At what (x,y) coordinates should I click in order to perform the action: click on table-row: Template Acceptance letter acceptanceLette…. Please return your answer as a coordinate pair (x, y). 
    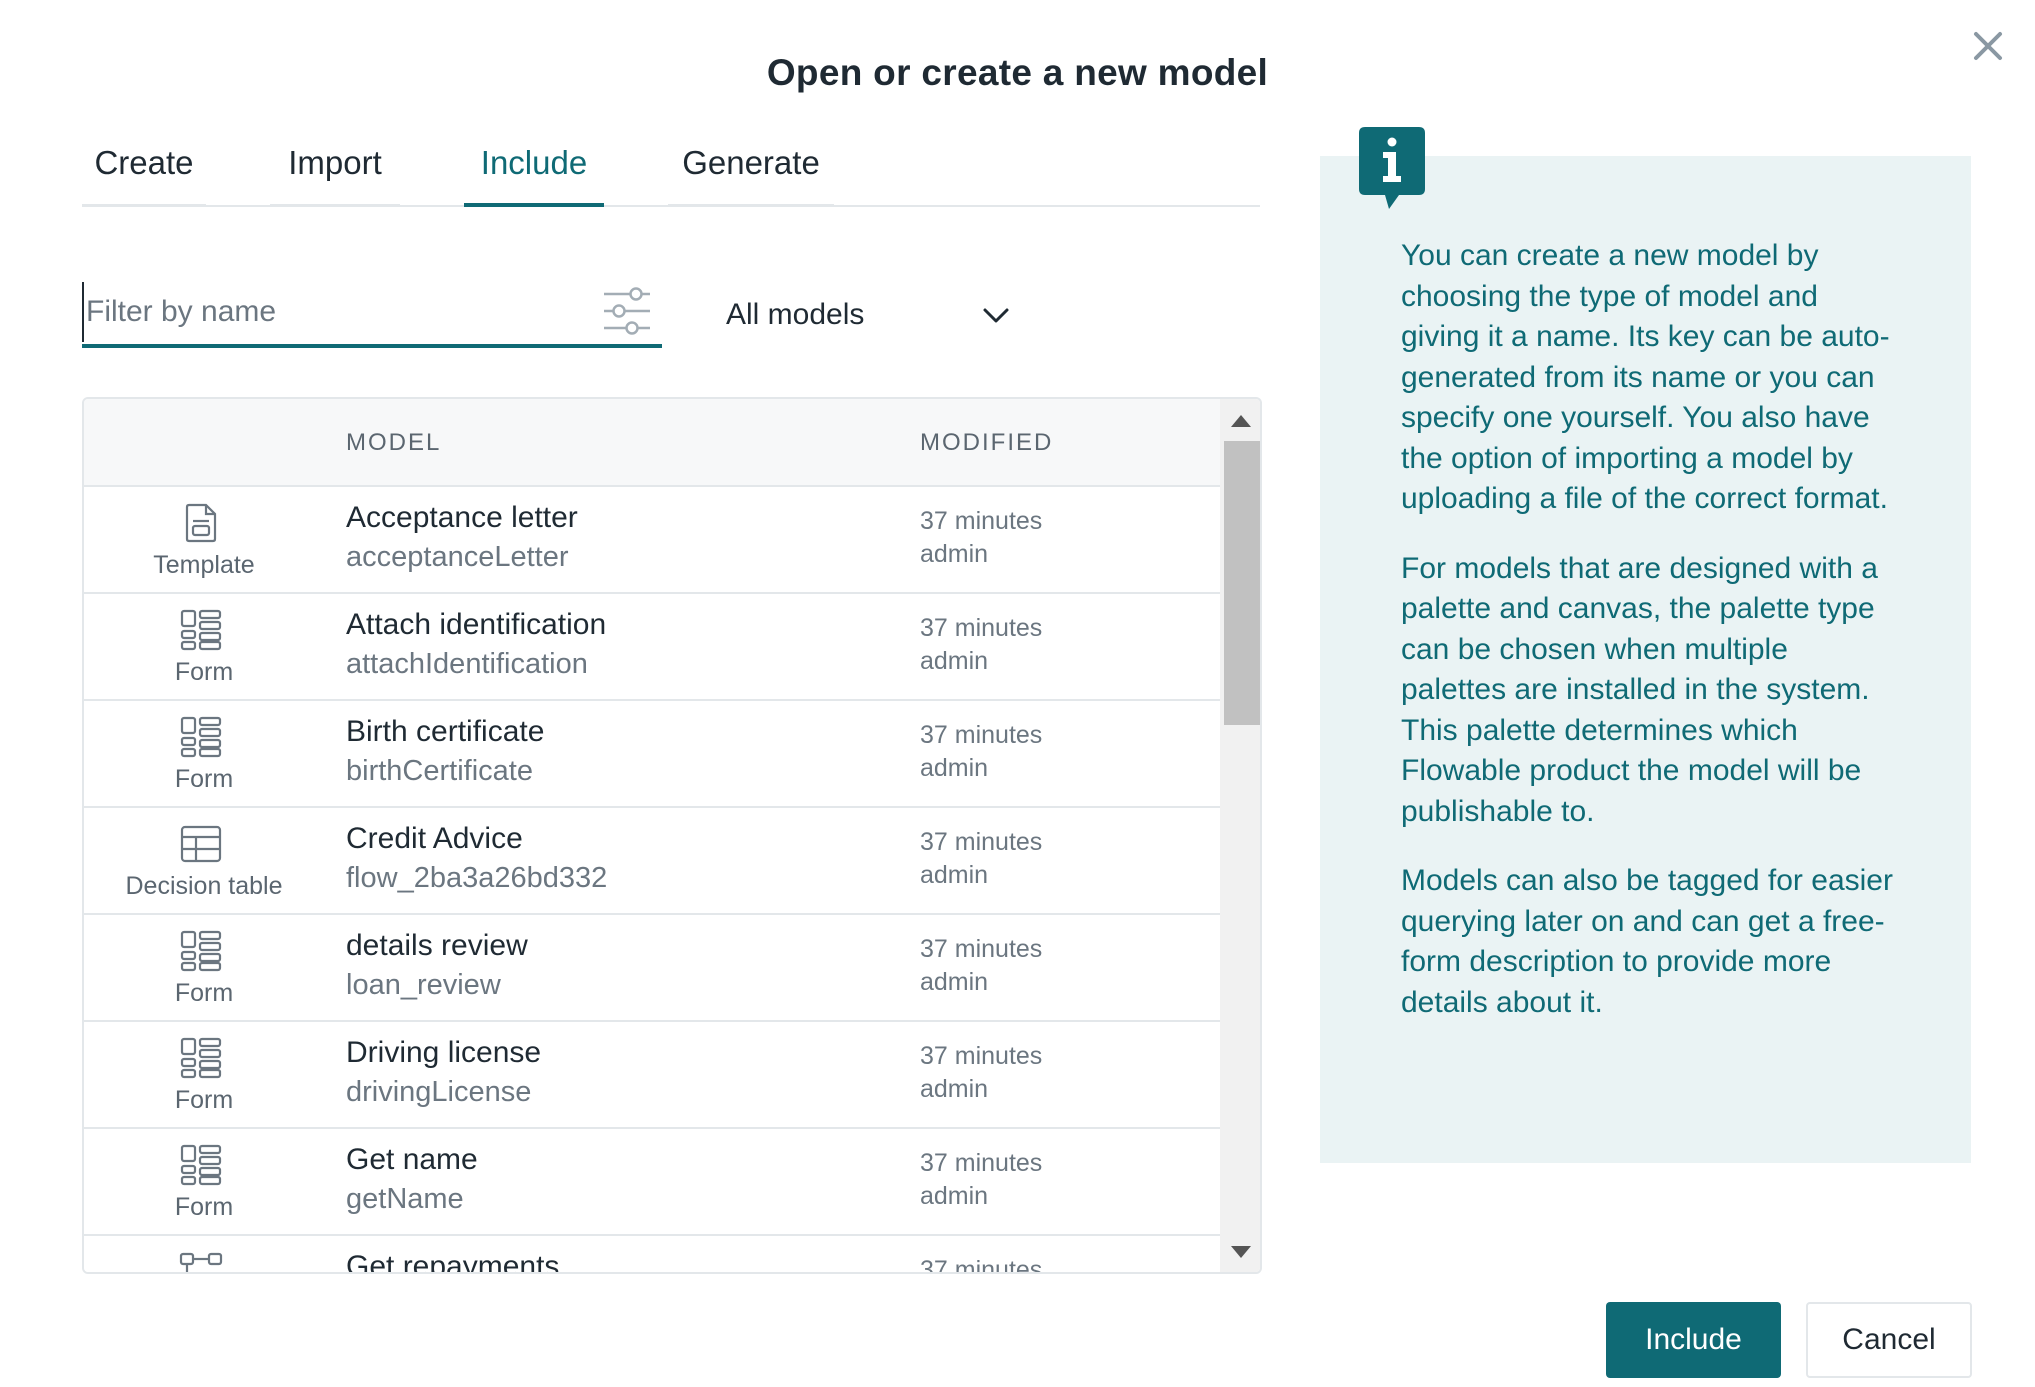
    Looking at the image, I should click on (652, 540).